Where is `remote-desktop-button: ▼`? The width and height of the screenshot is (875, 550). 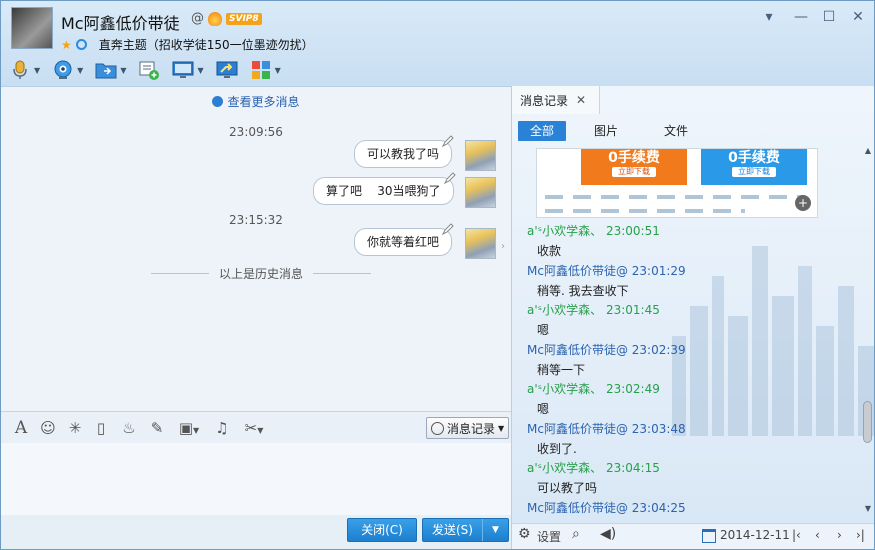 remote-desktop-button: ▼ is located at coordinates (188, 70).